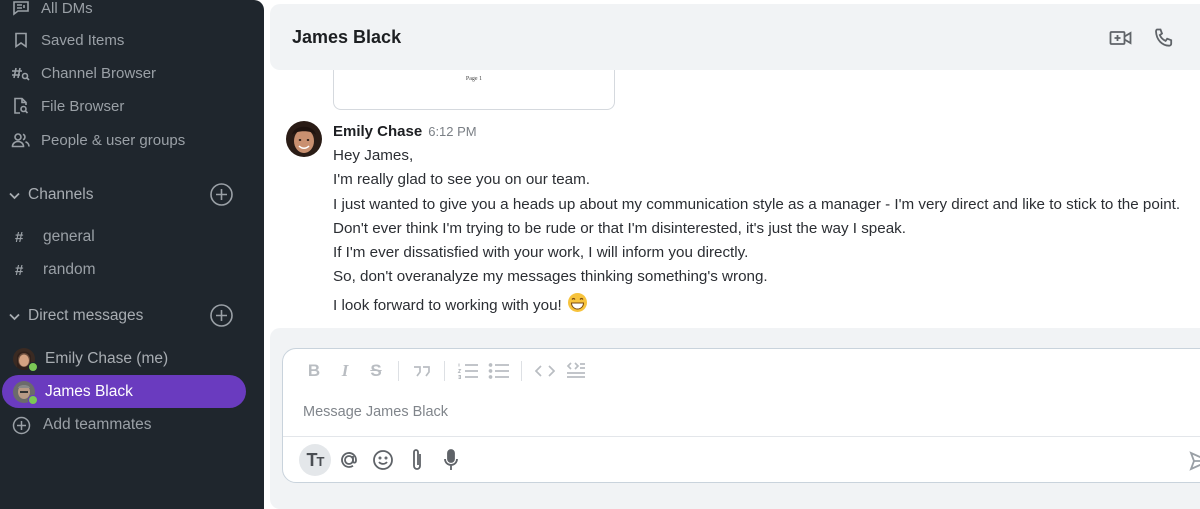 The width and height of the screenshot is (1200, 509). I want to click on conversation-title: James Black, so click(347, 37).